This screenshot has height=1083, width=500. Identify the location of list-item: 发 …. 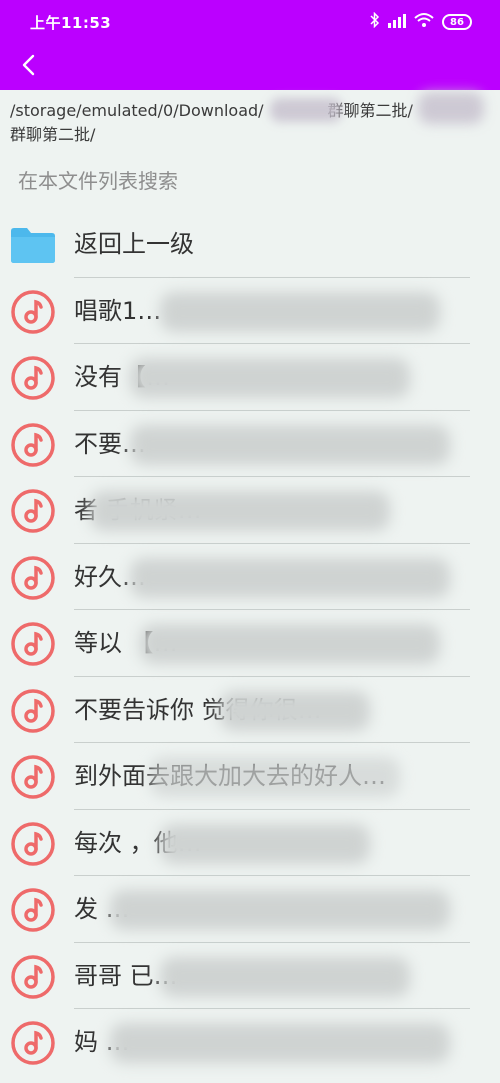
(250, 909).